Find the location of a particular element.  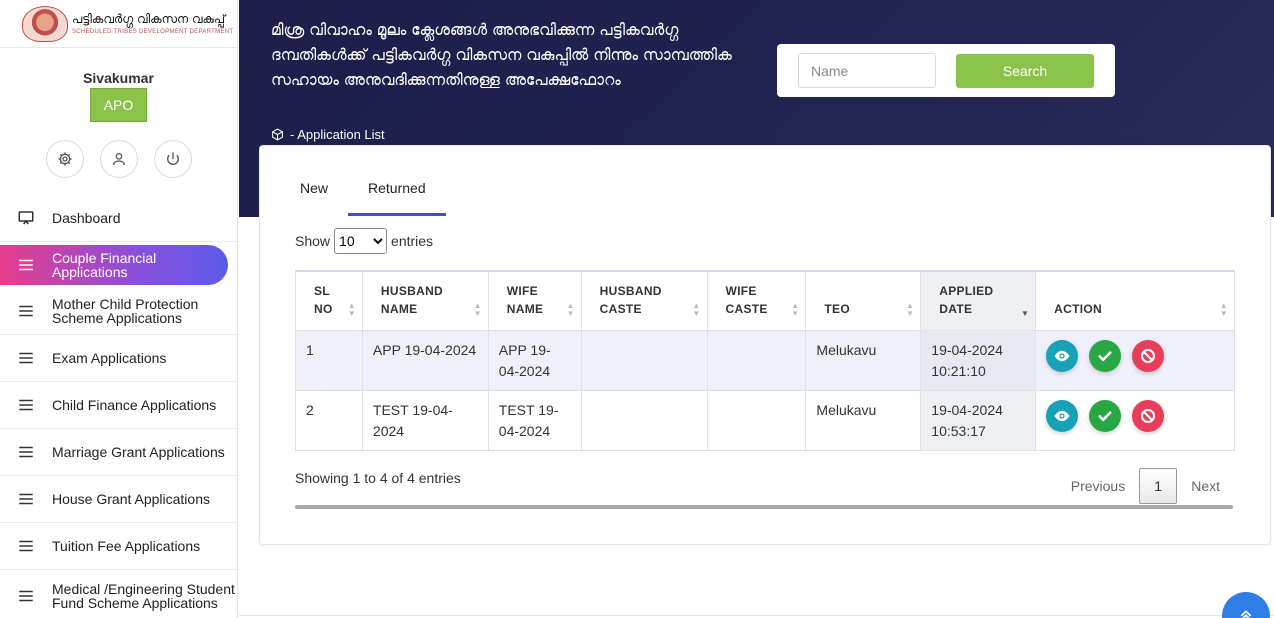

sidebar-item-label: Exam Applications is located at coordinates (109, 358).